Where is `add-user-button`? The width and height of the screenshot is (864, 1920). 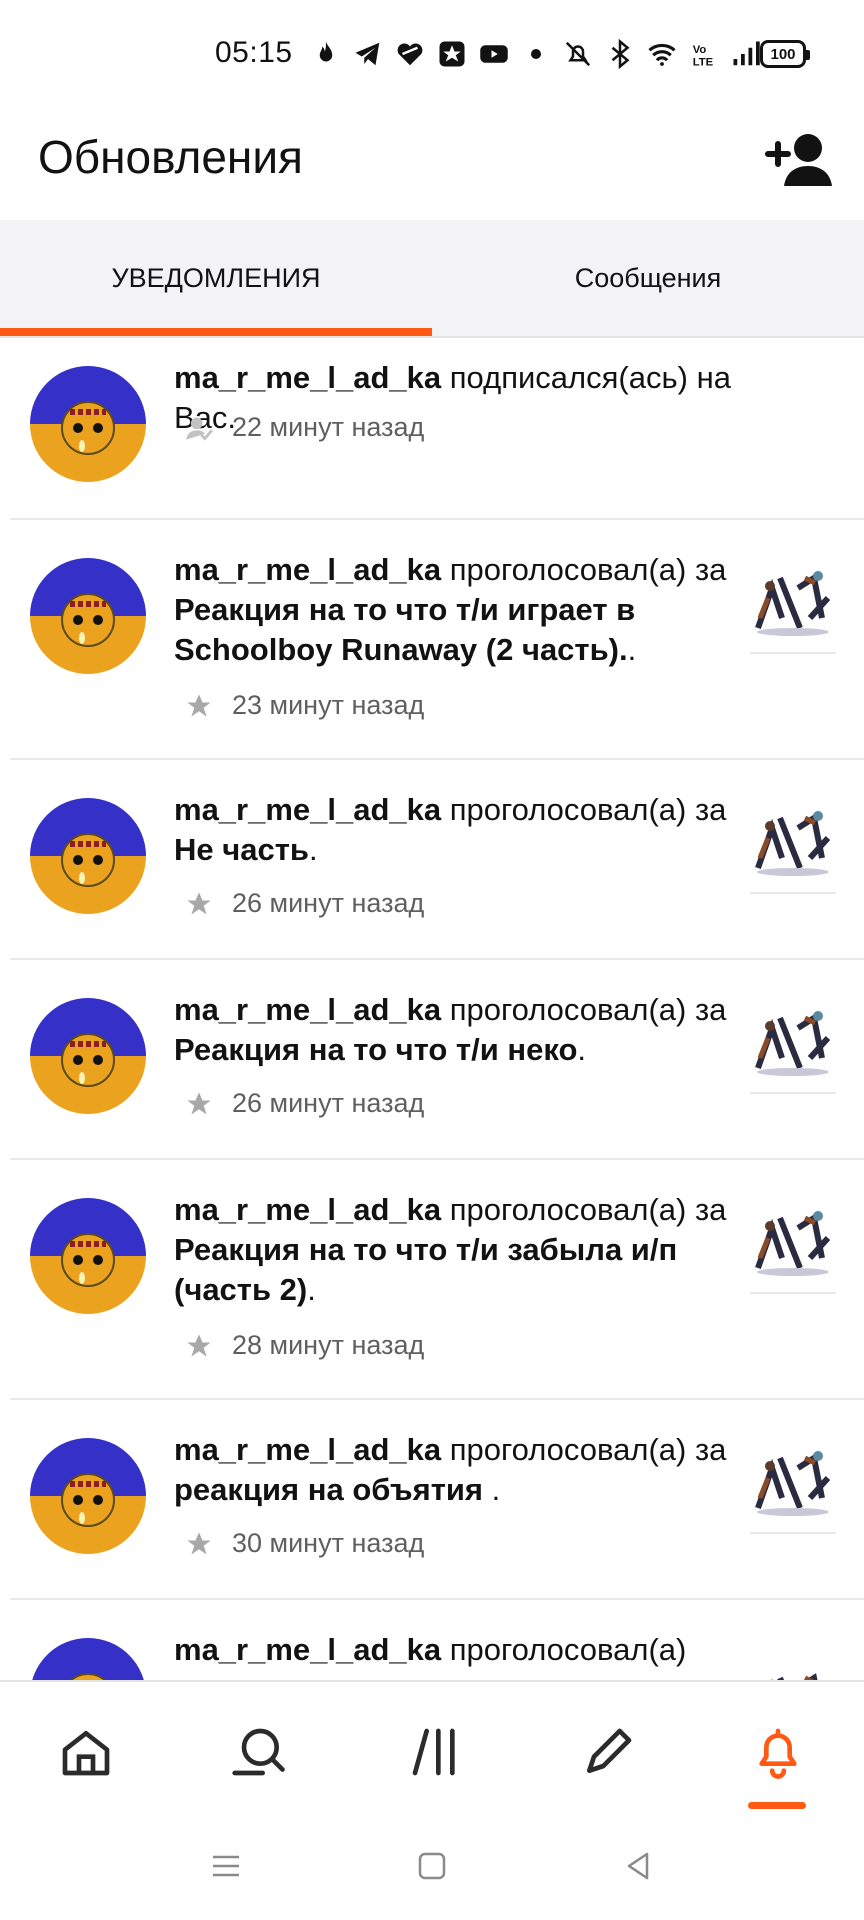
add-user-button is located at coordinates (800, 160).